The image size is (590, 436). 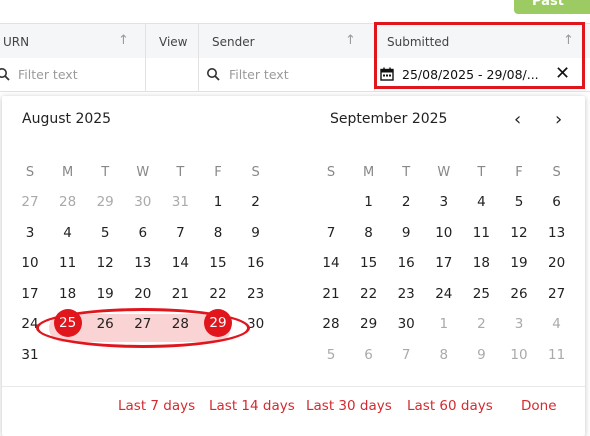 I want to click on left-month-title: August 2025, so click(x=67, y=119).